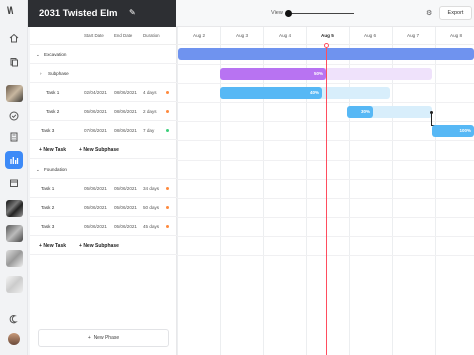 The height and width of the screenshot is (355, 474). Describe the element at coordinates (95, 92) in the screenshot. I see `task-start-date: 02/04/2021` at that location.